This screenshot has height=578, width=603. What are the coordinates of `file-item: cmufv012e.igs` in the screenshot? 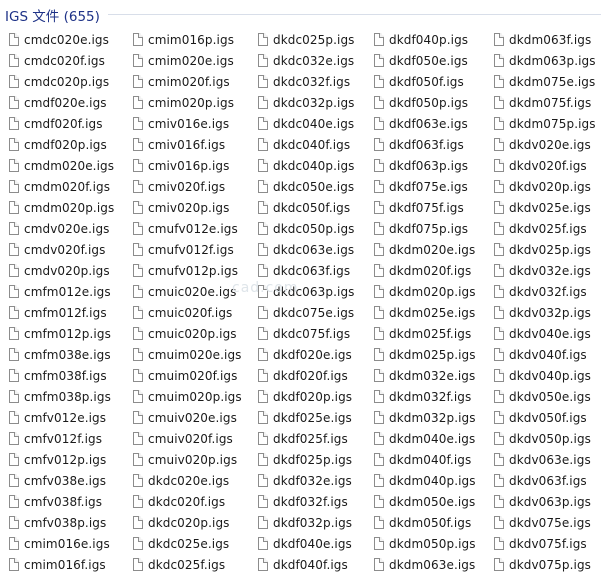 It's located at (186, 228).